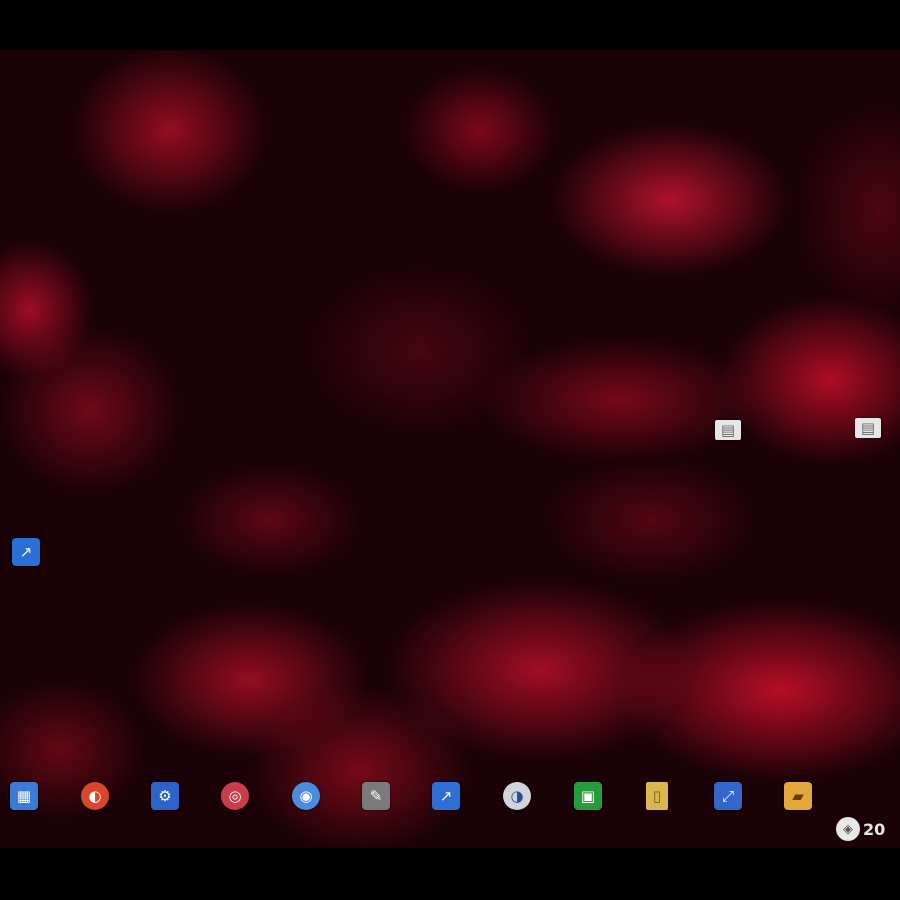 The height and width of the screenshot is (900, 900). I want to click on desktop-icon: ✎, so click(376, 797).